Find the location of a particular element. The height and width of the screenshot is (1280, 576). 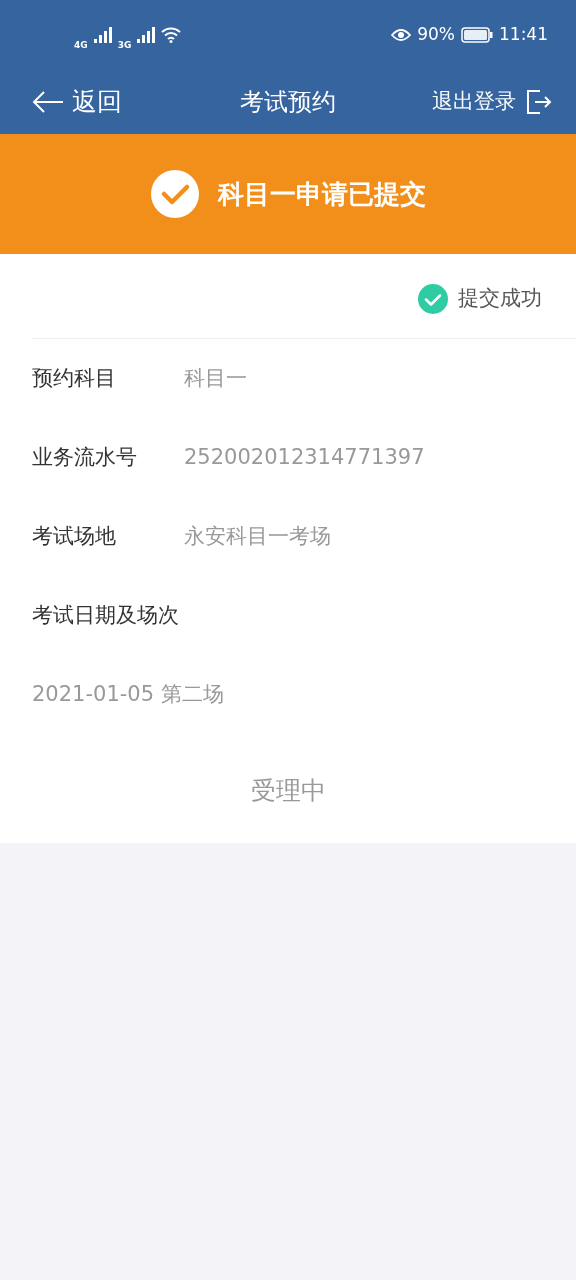

clock-time: 11:41 is located at coordinates (523, 35).